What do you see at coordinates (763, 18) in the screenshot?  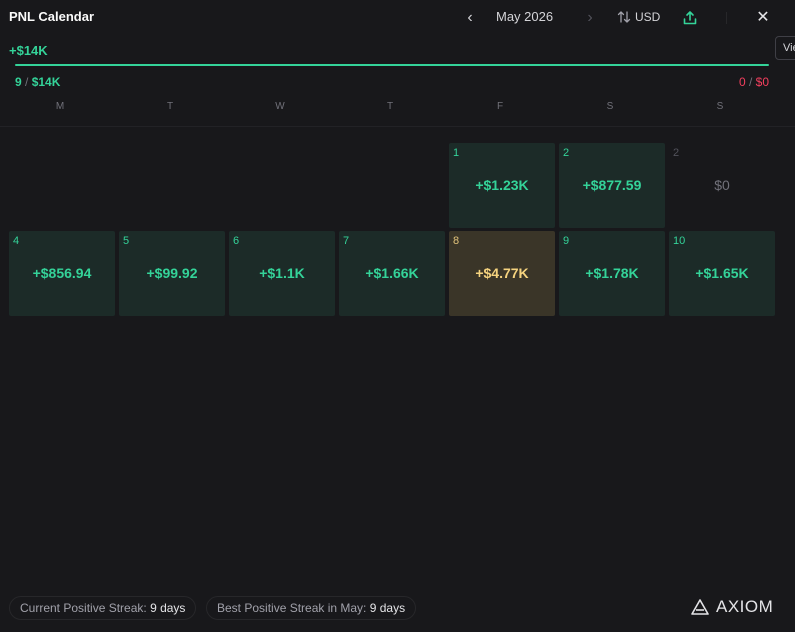 I see `close-icon: ✕` at bounding box center [763, 18].